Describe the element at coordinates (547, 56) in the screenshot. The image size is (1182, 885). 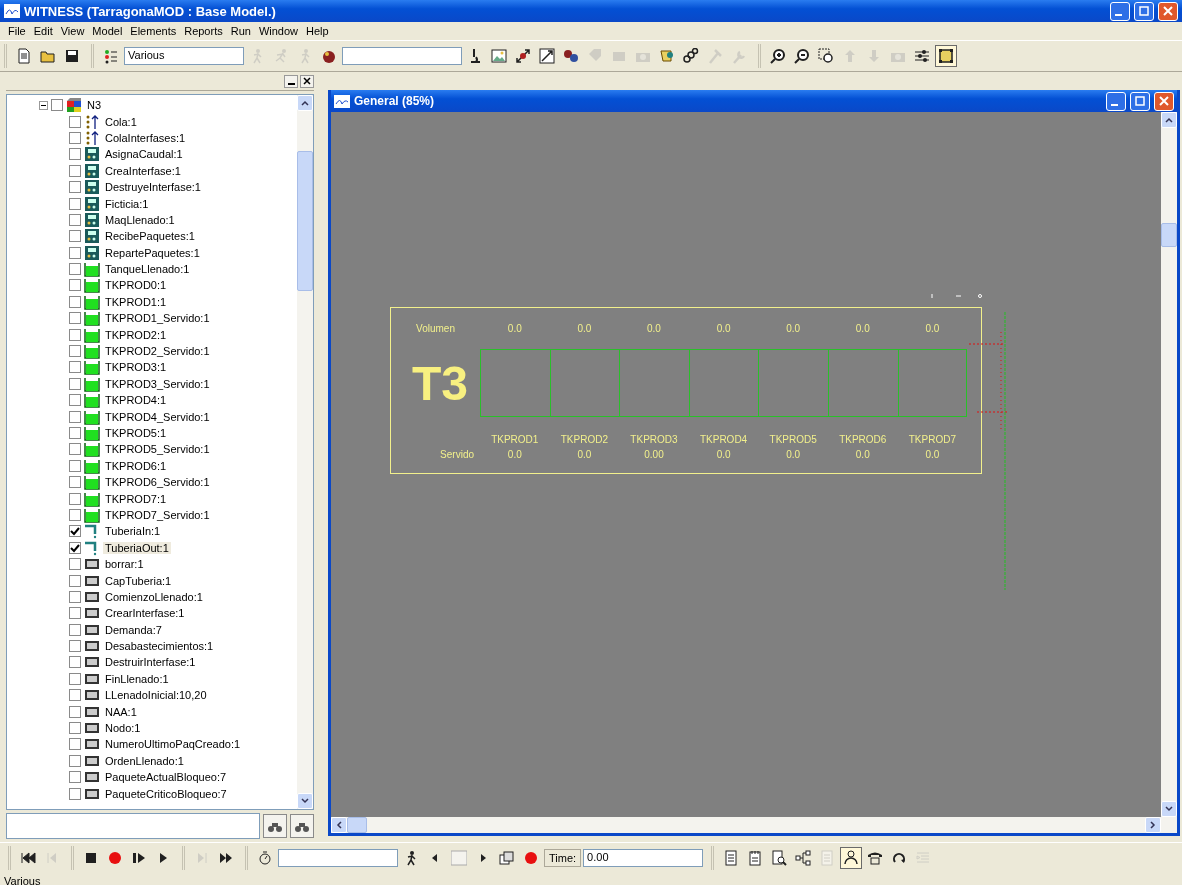
I see `resize-button` at that location.